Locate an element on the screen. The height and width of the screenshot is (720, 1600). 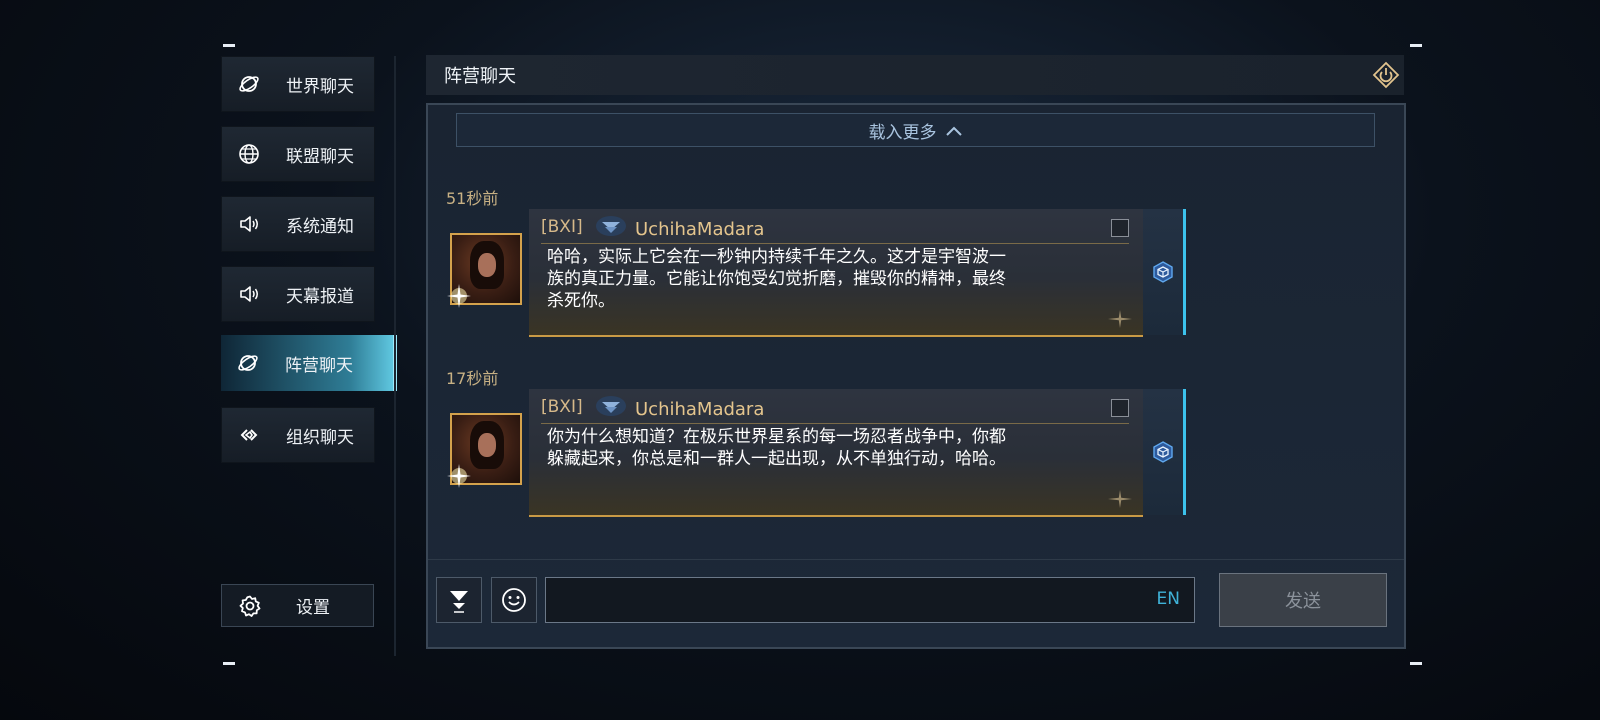
load-more-button: 载入更多 is located at coordinates (915, 130).